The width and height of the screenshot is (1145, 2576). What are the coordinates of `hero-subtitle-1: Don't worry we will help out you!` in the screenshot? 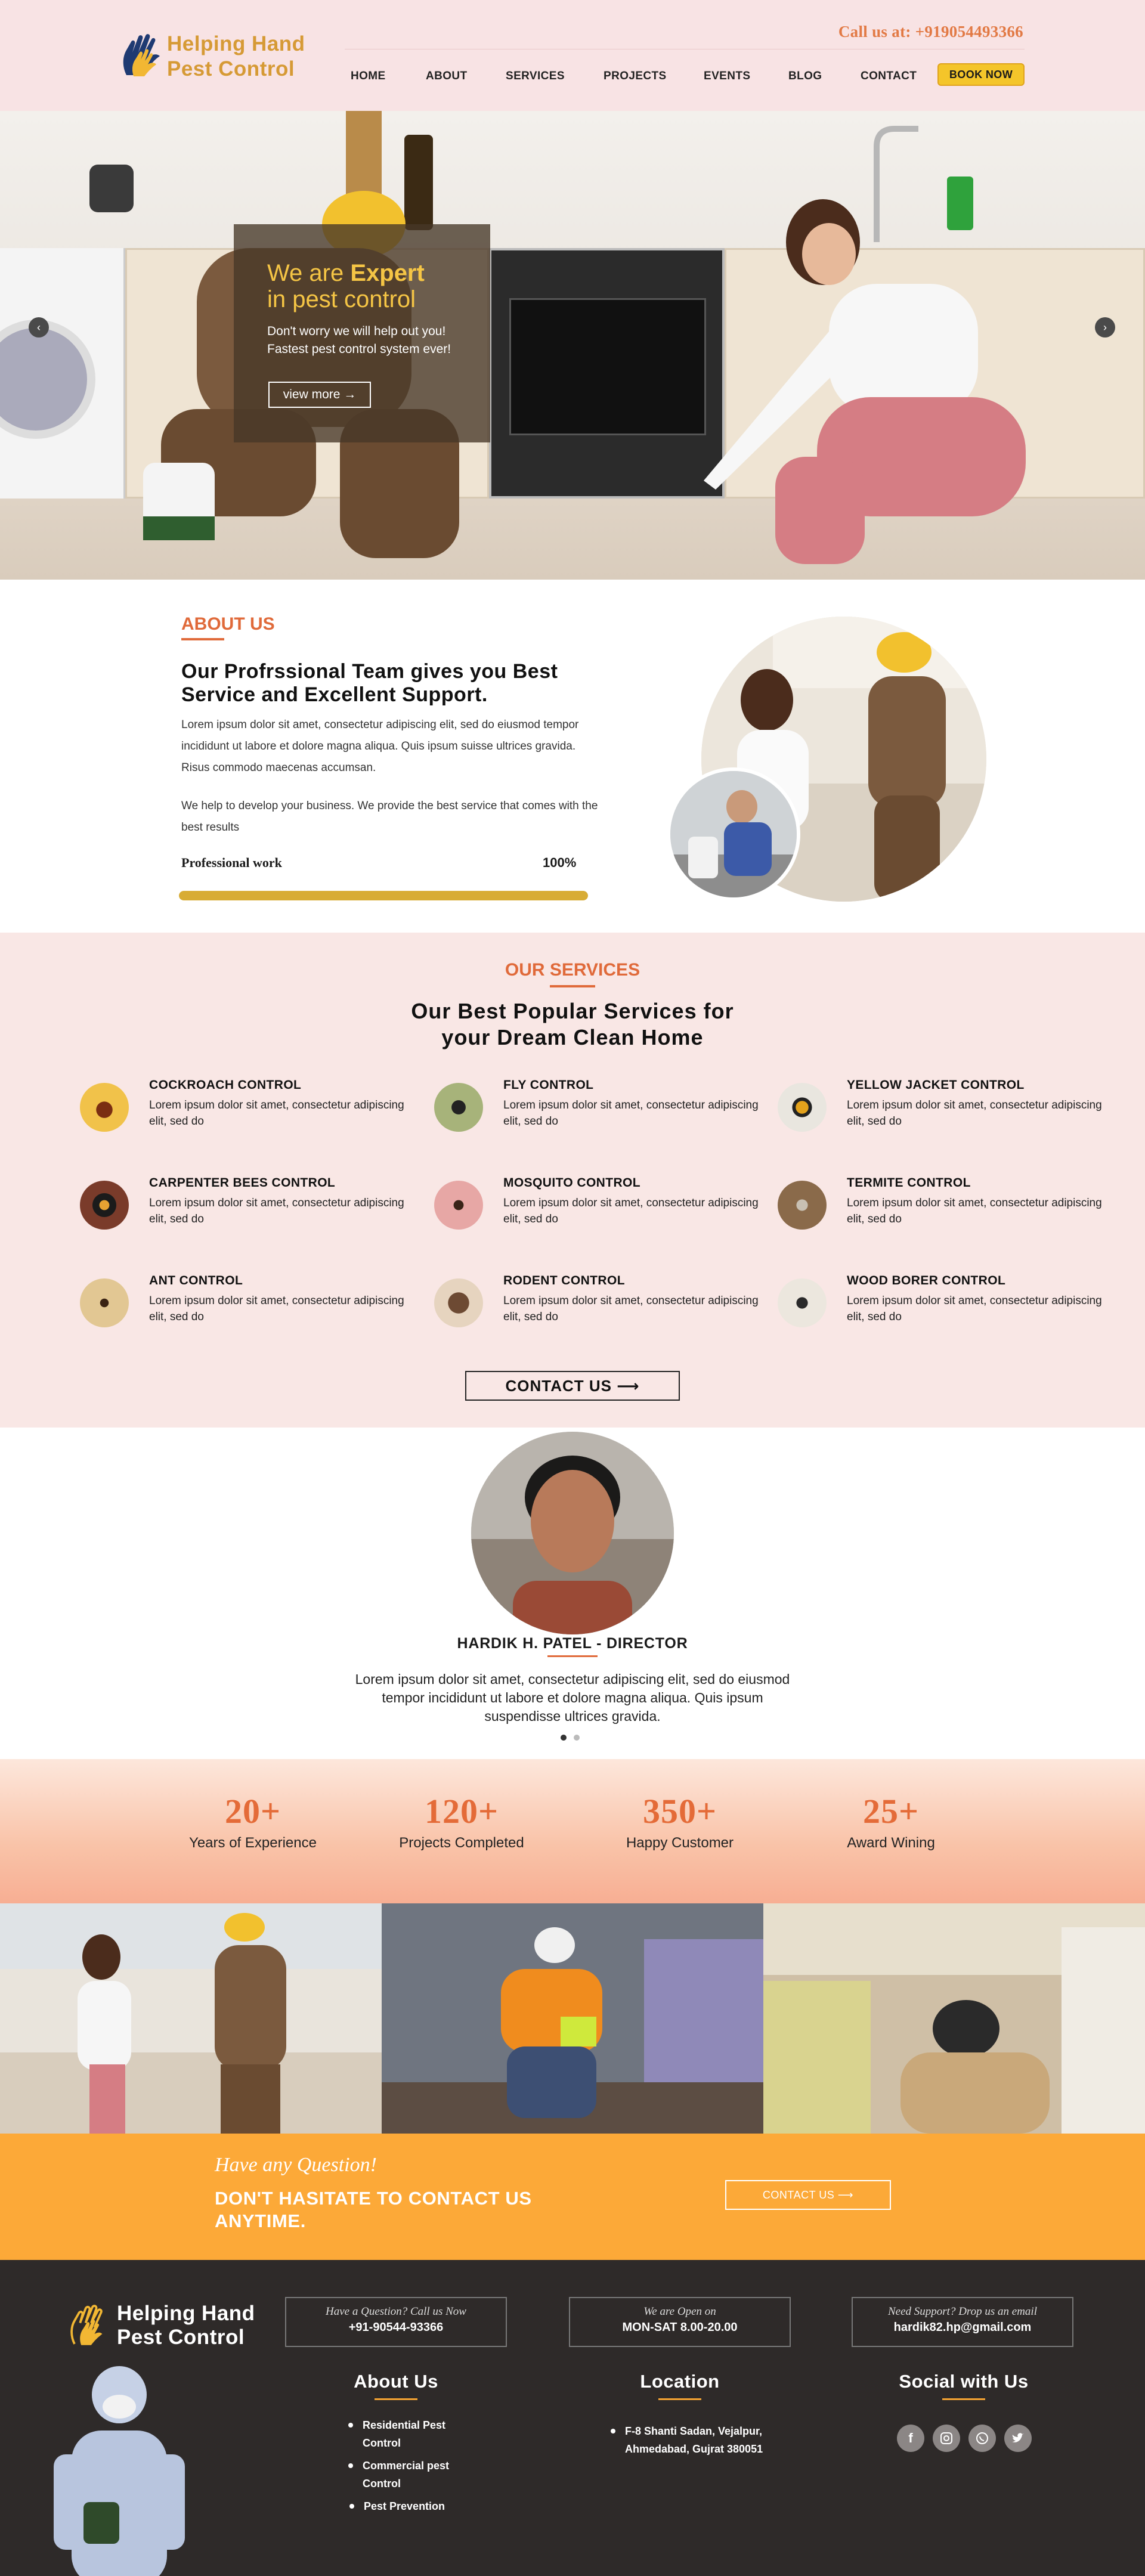 It's located at (356, 331).